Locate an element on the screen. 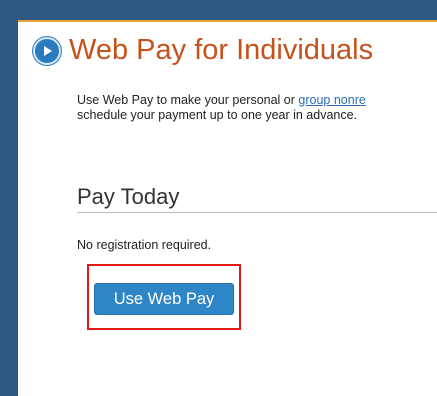 This screenshot has width=437, height=396. left-sidebar-rail is located at coordinates (9, 198).